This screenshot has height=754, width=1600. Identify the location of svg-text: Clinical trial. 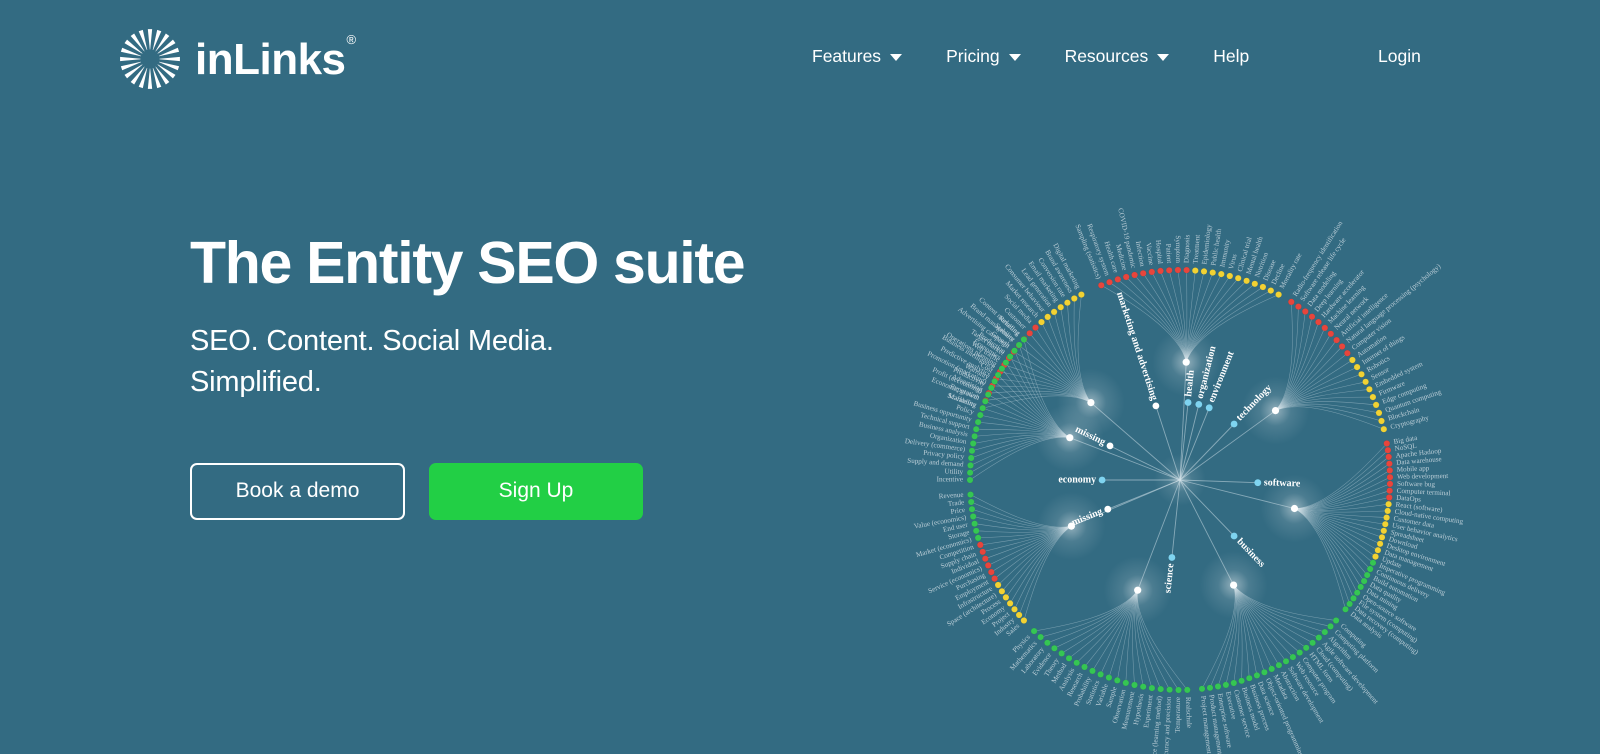
(1245, 254).